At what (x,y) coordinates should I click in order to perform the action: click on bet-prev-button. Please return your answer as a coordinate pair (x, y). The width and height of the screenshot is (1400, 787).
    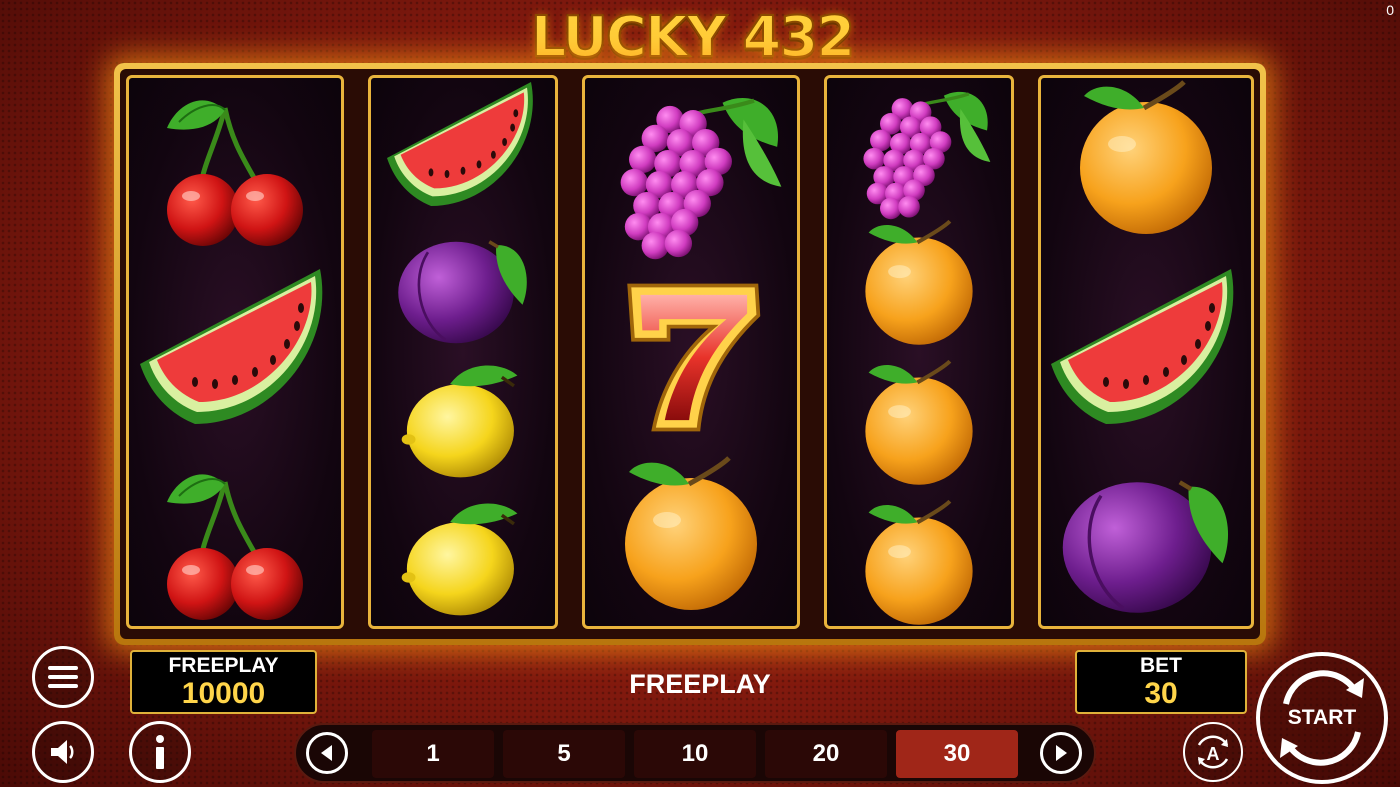
    Looking at the image, I should click on (327, 753).